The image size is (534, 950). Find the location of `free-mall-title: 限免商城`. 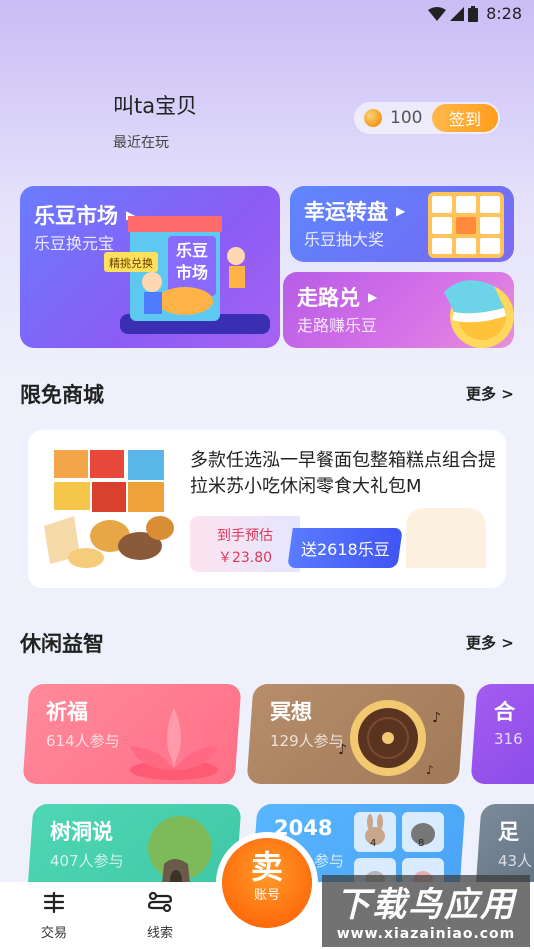

free-mall-title: 限免商城 is located at coordinates (62, 395).